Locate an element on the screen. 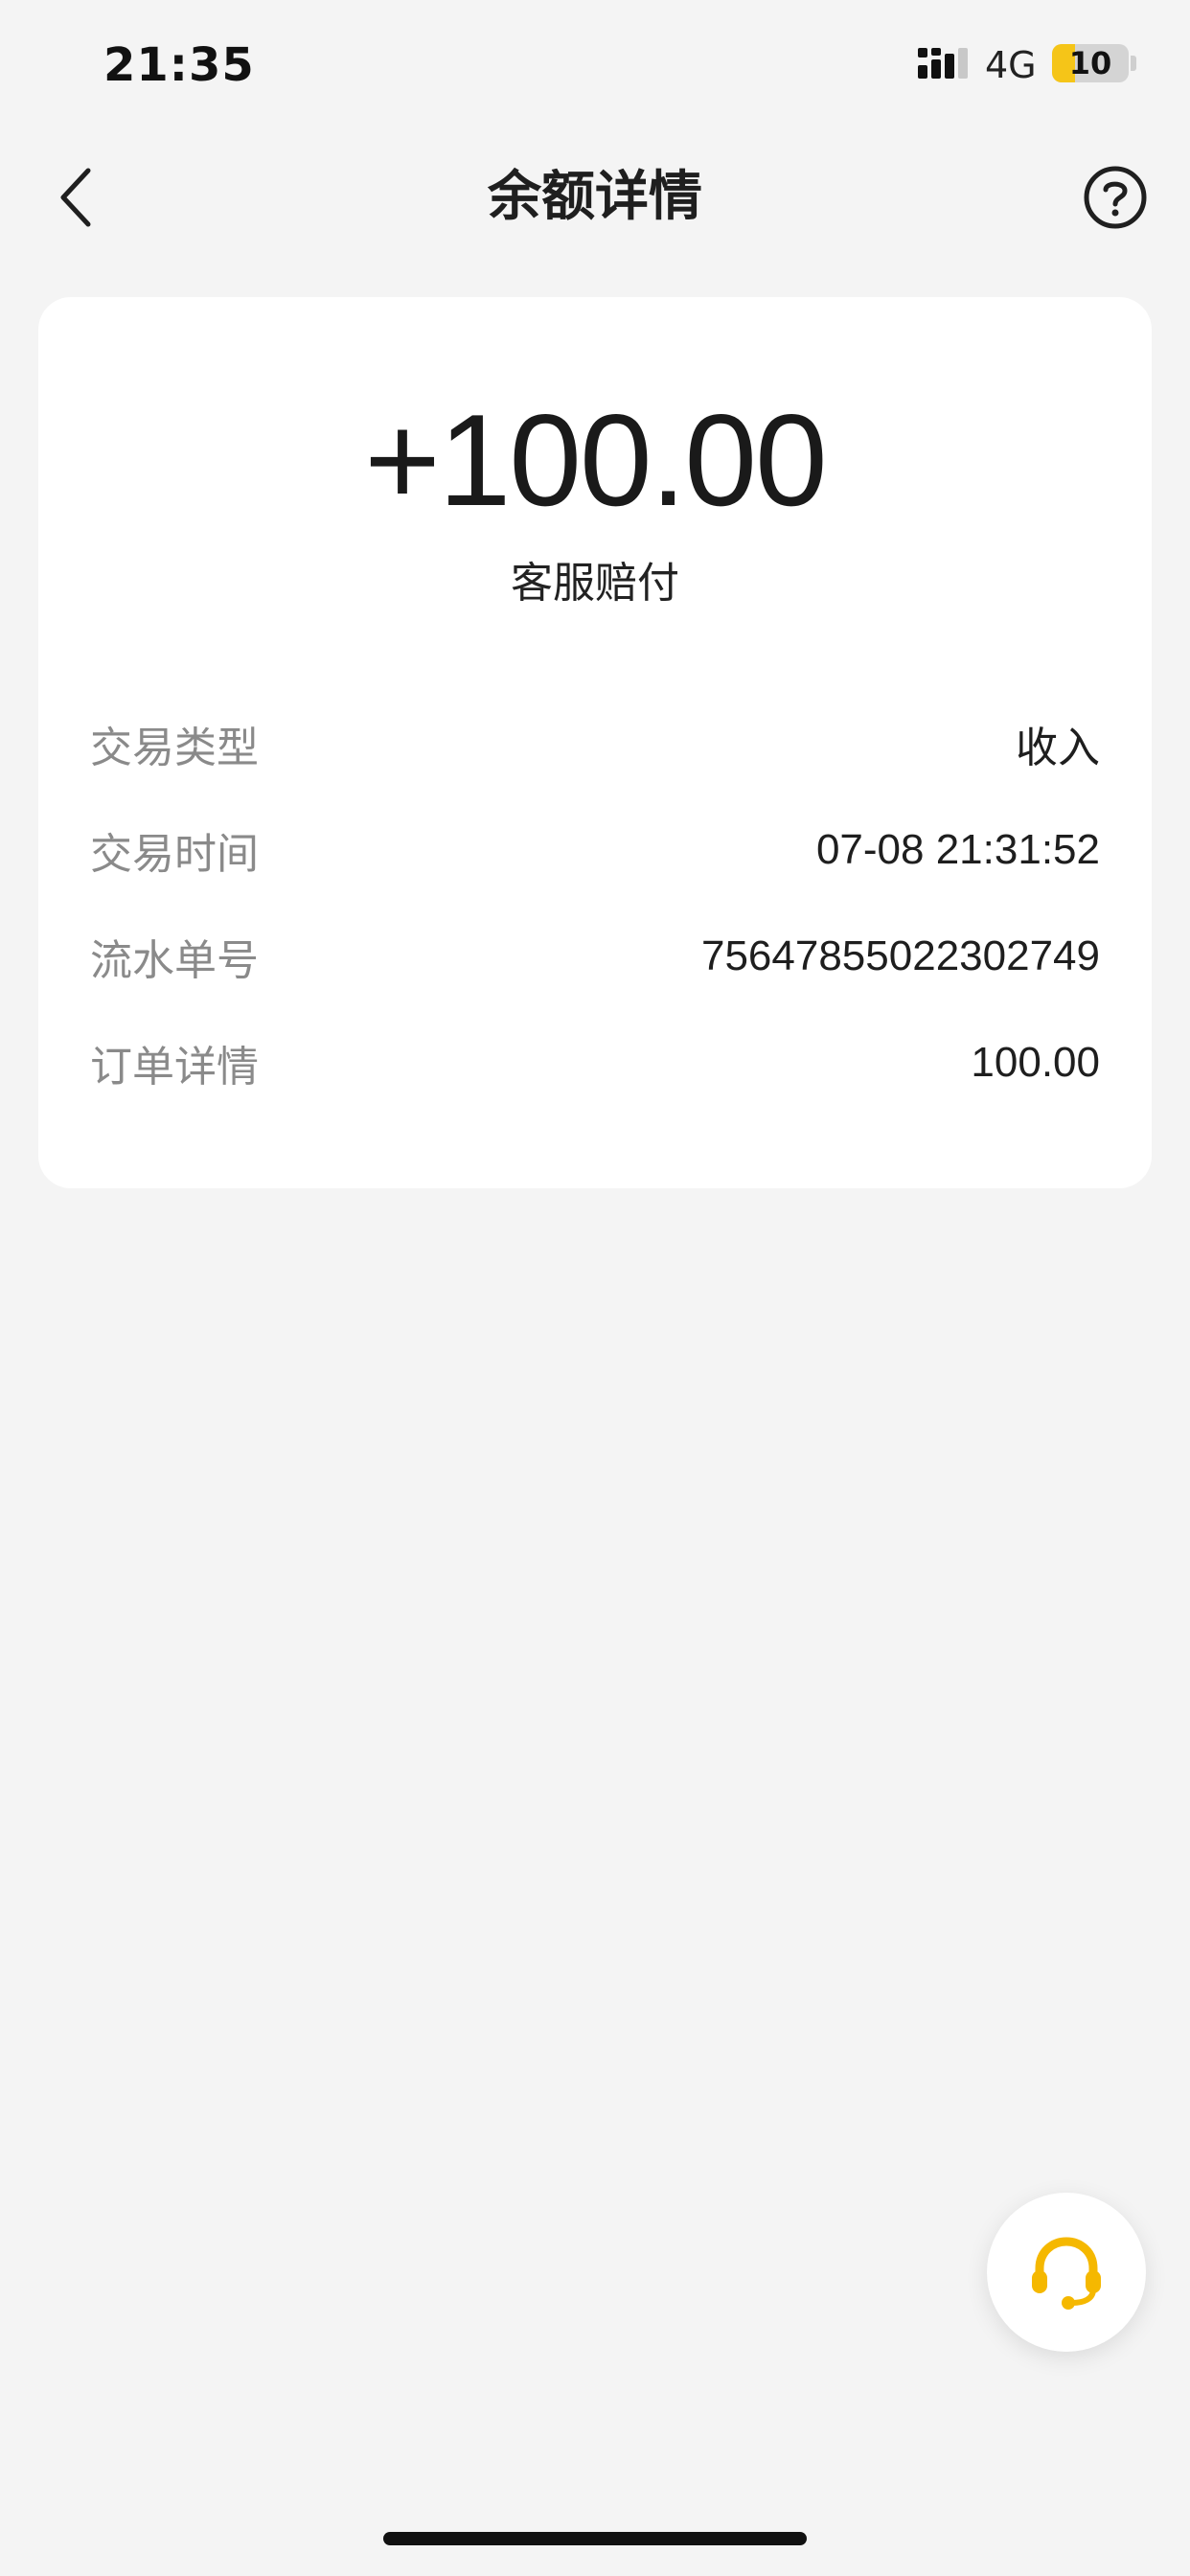 The image size is (1190, 2576). headset-icon is located at coordinates (1067, 2273).